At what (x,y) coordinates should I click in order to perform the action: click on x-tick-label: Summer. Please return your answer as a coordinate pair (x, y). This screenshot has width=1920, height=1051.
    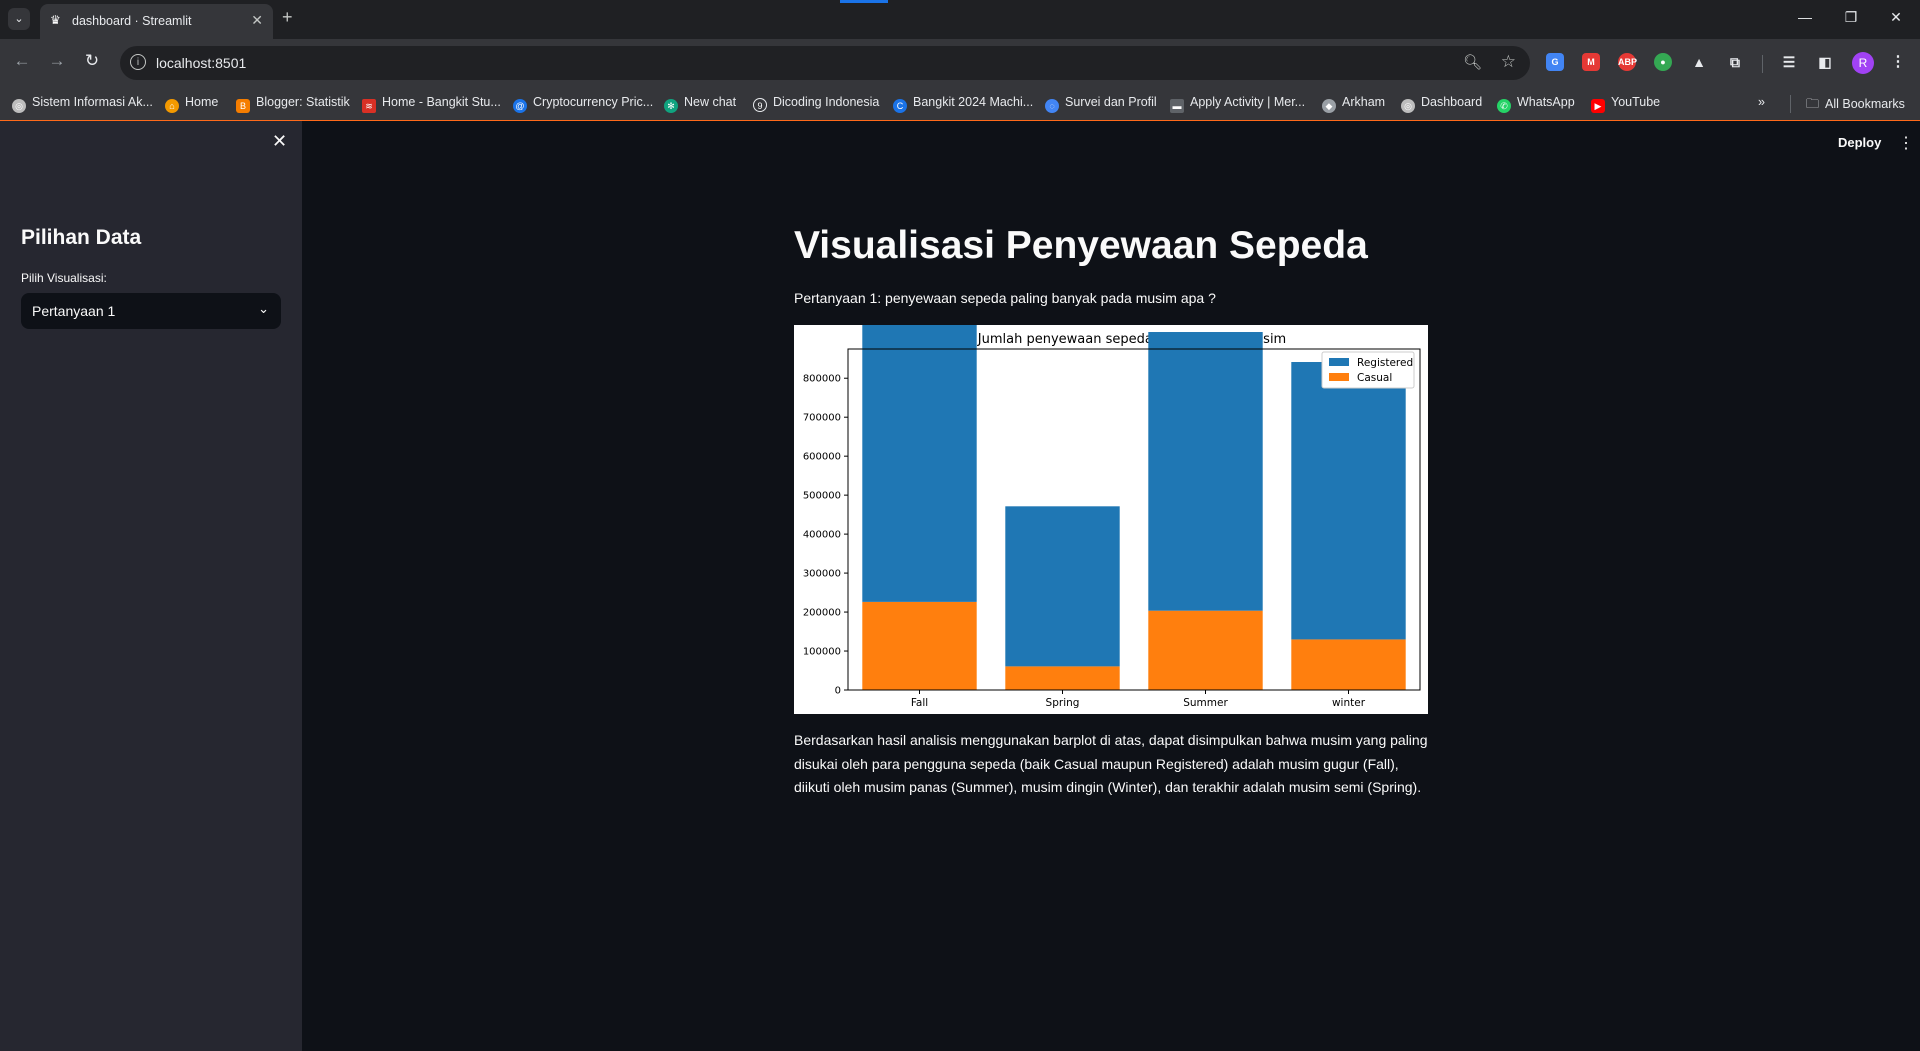
    Looking at the image, I should click on (1205, 703).